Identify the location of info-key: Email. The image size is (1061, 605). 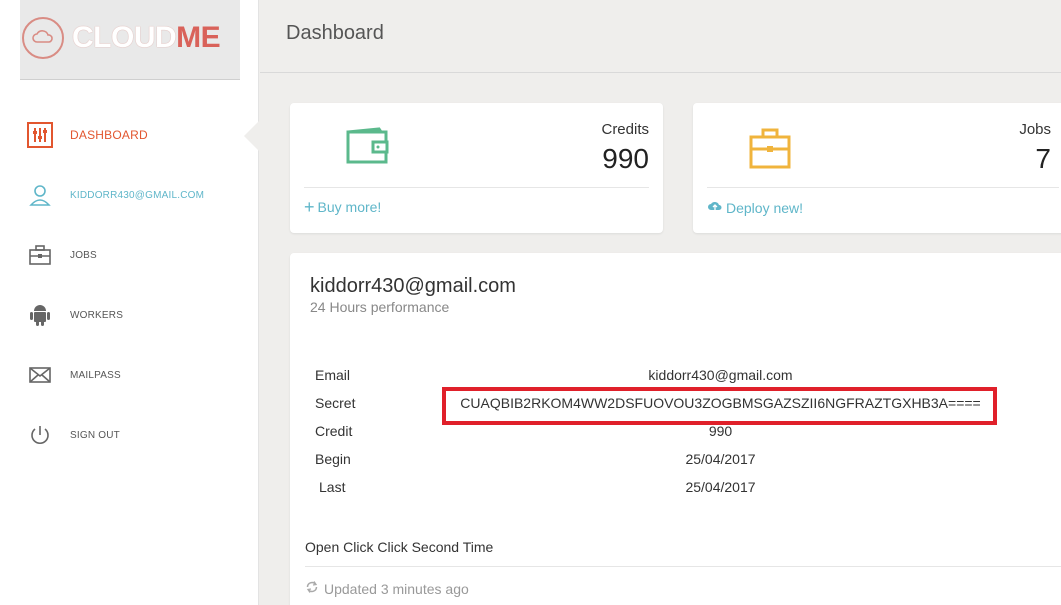
(333, 375).